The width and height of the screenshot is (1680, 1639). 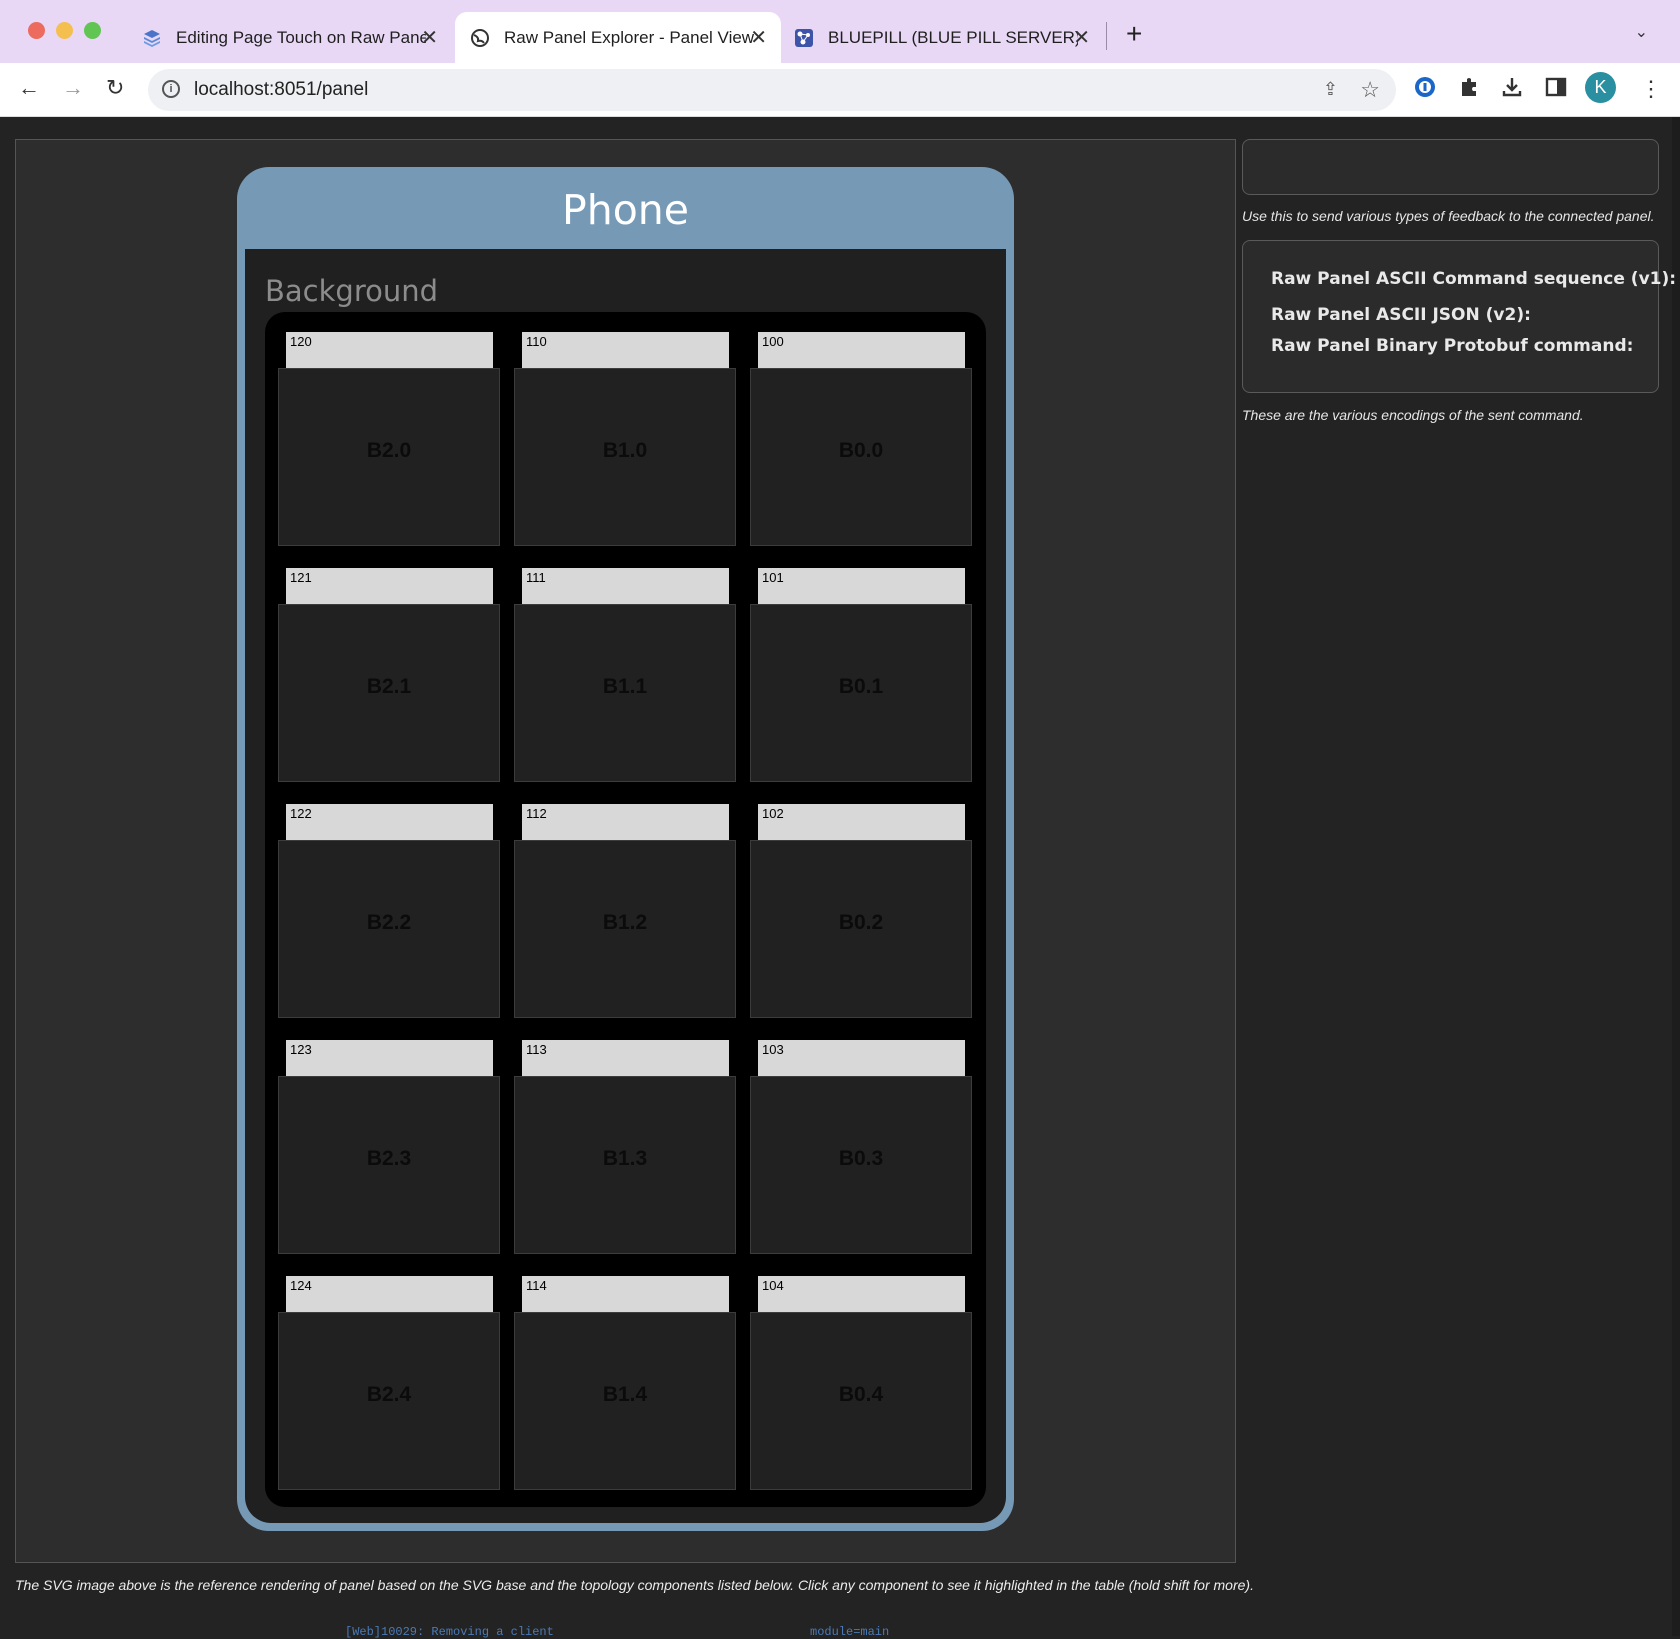 I want to click on panel-button-label: B0.1, so click(x=861, y=686).